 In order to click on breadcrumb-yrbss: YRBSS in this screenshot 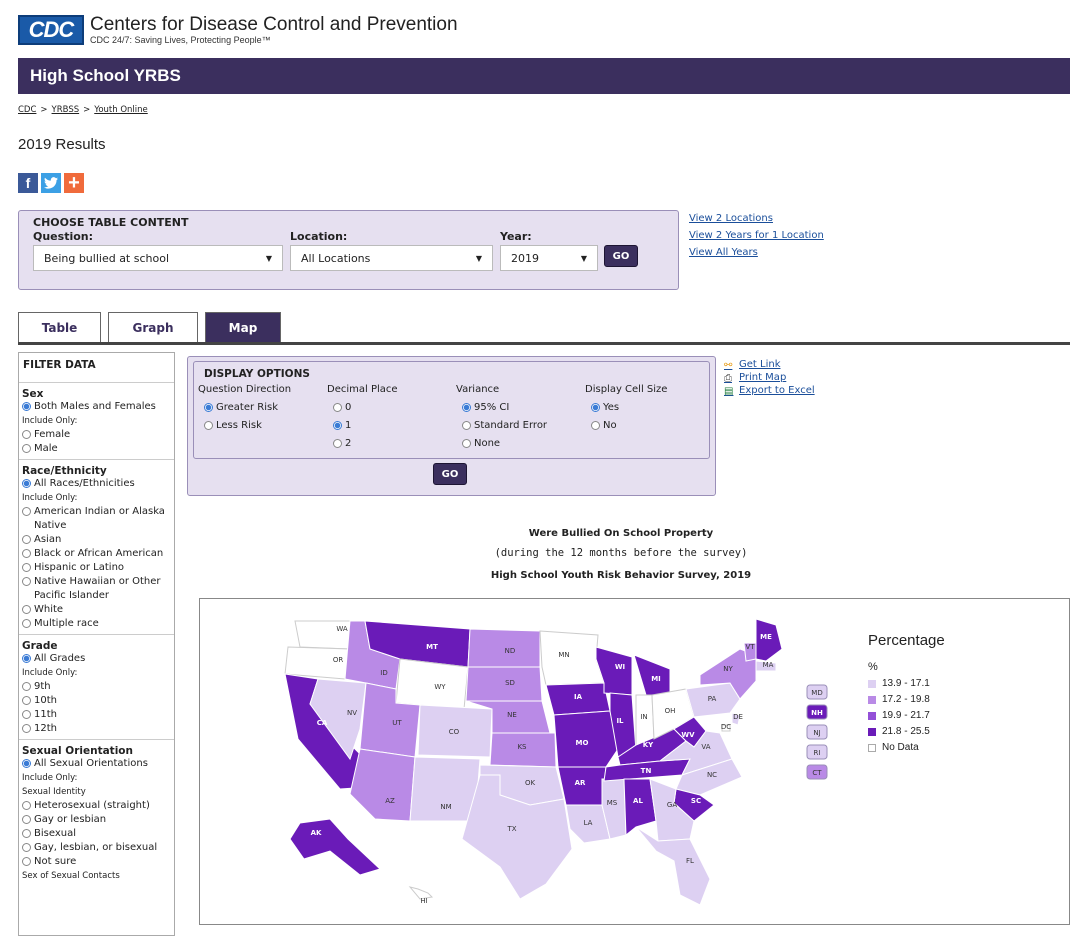, I will do `click(66, 110)`.